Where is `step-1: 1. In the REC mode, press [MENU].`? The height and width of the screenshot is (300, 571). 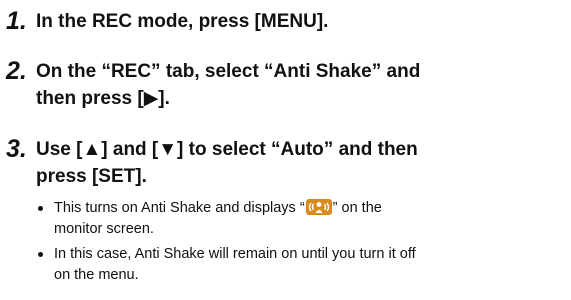 step-1: 1. In the REC mode, press [MENU]. is located at coordinates (286, 20).